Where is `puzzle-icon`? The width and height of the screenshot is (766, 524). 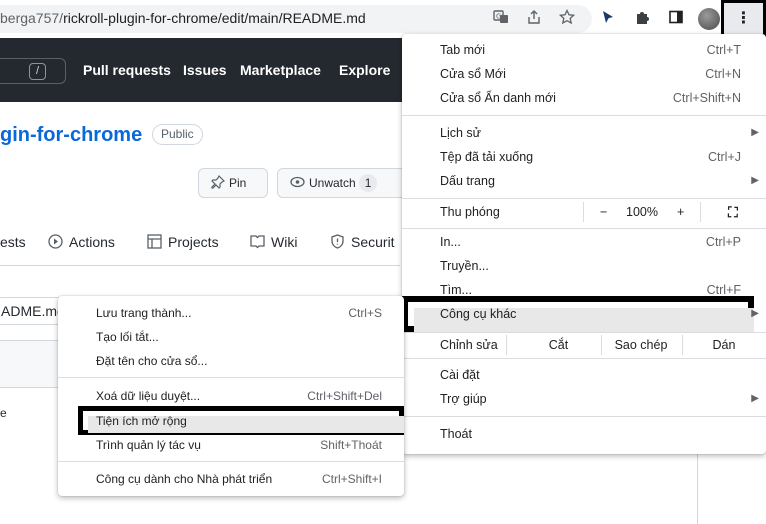
puzzle-icon is located at coordinates (643, 19).